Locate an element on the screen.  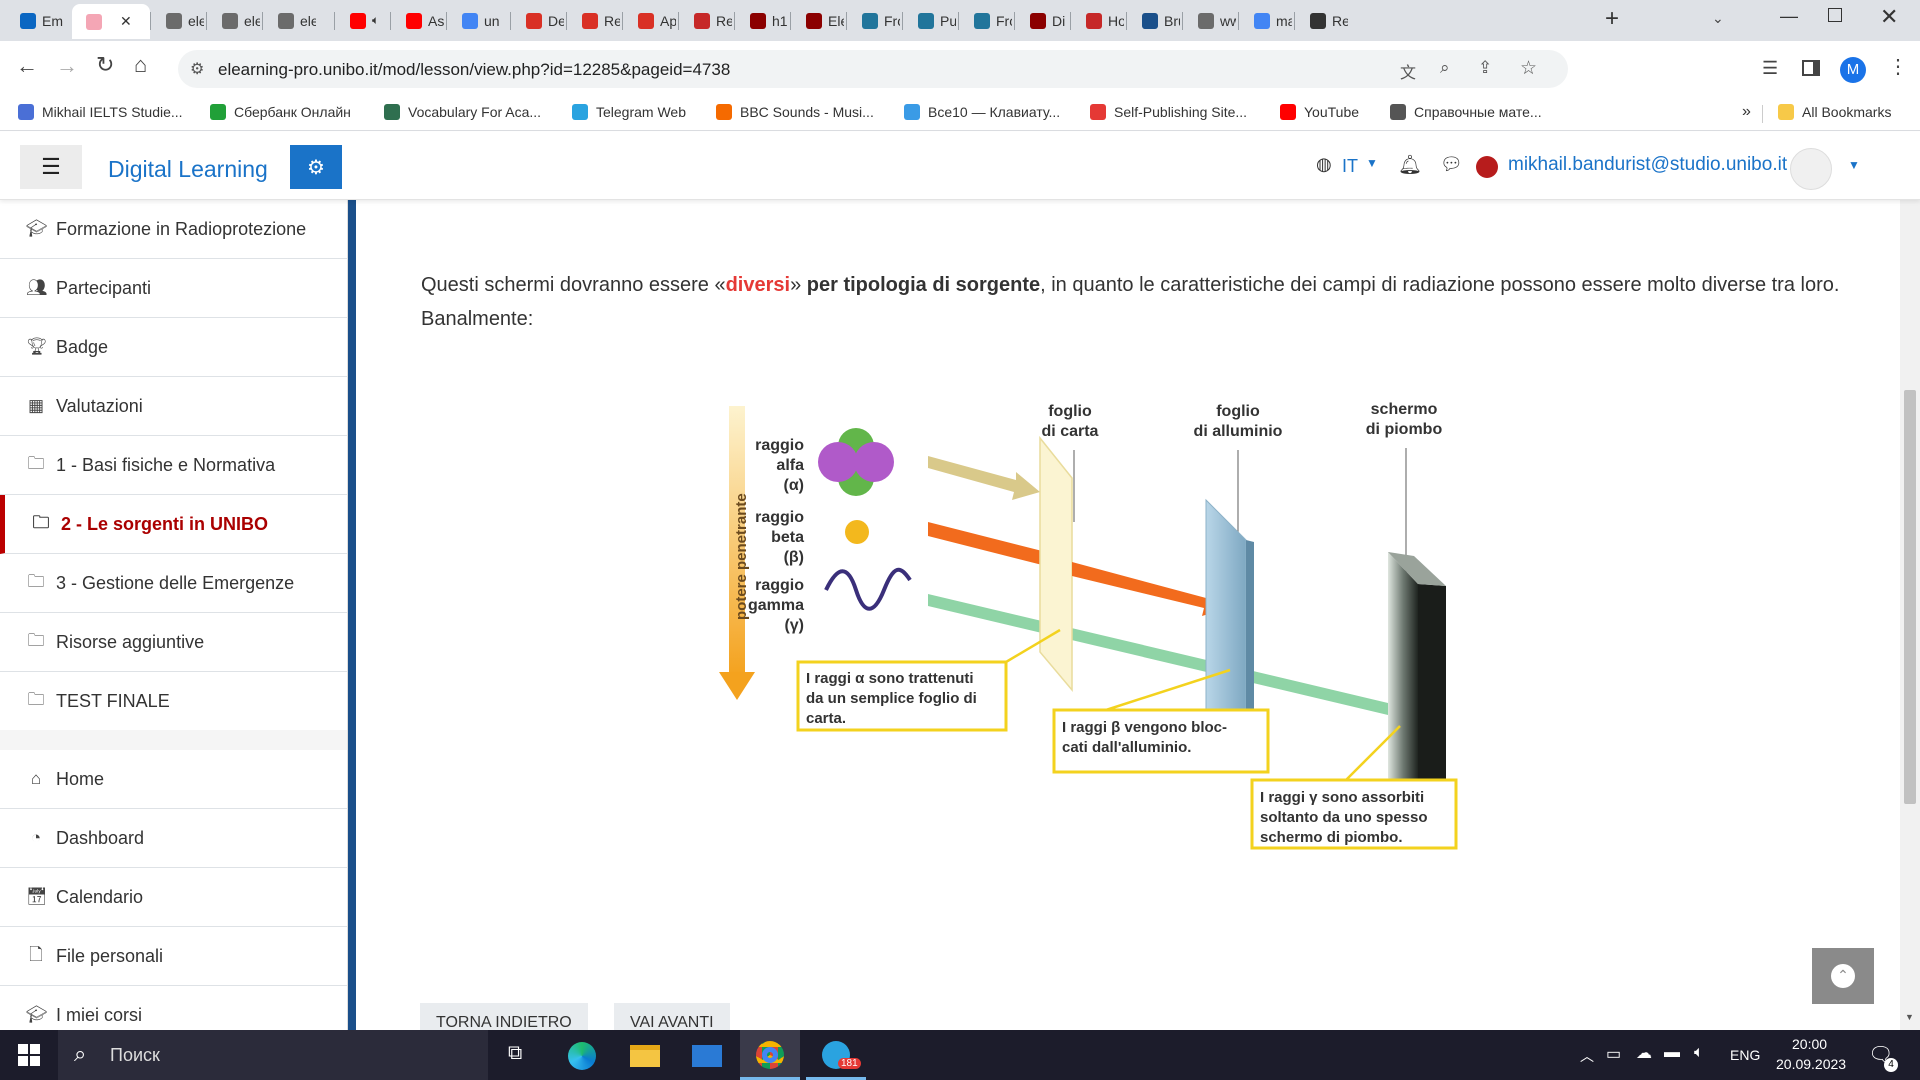
notifications-bell-icon: 🔔︎ is located at coordinates (1410, 165).